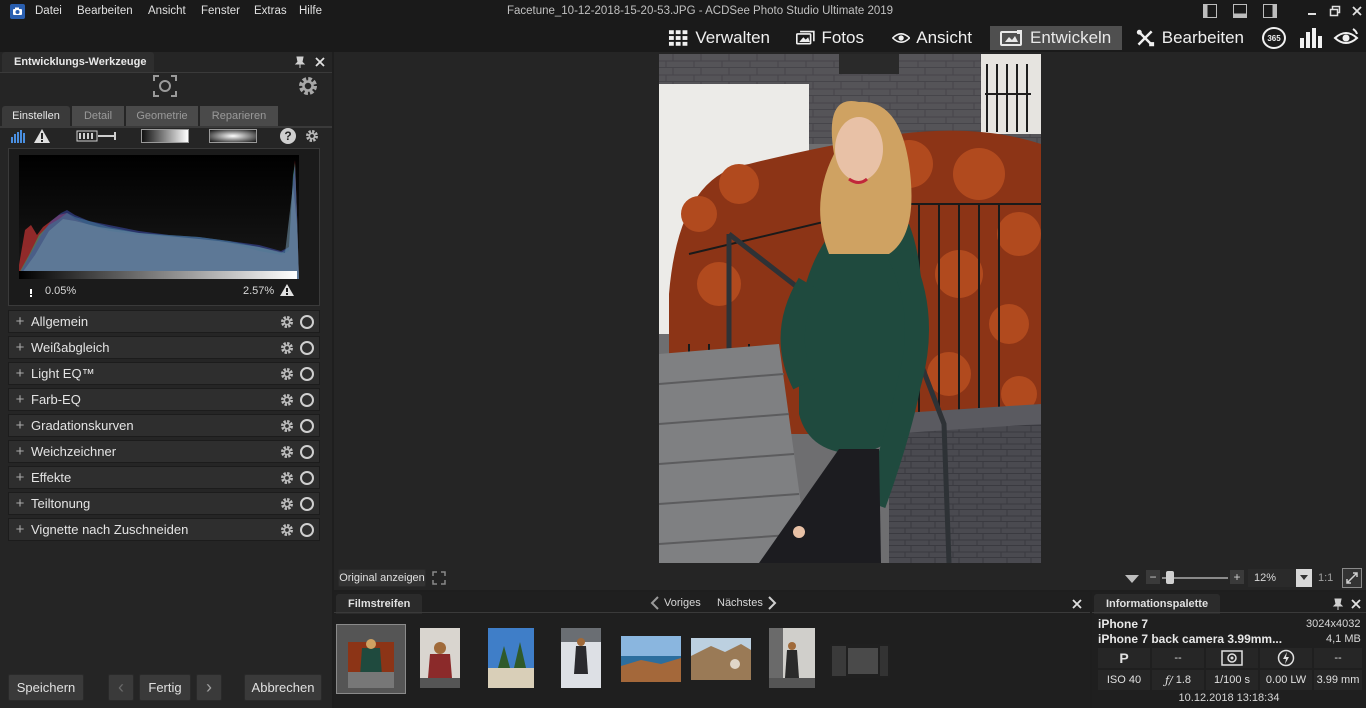 This screenshot has height=708, width=1366. What do you see at coordinates (719, 38) in the screenshot?
I see `mode-manage-button: Verwalten` at bounding box center [719, 38].